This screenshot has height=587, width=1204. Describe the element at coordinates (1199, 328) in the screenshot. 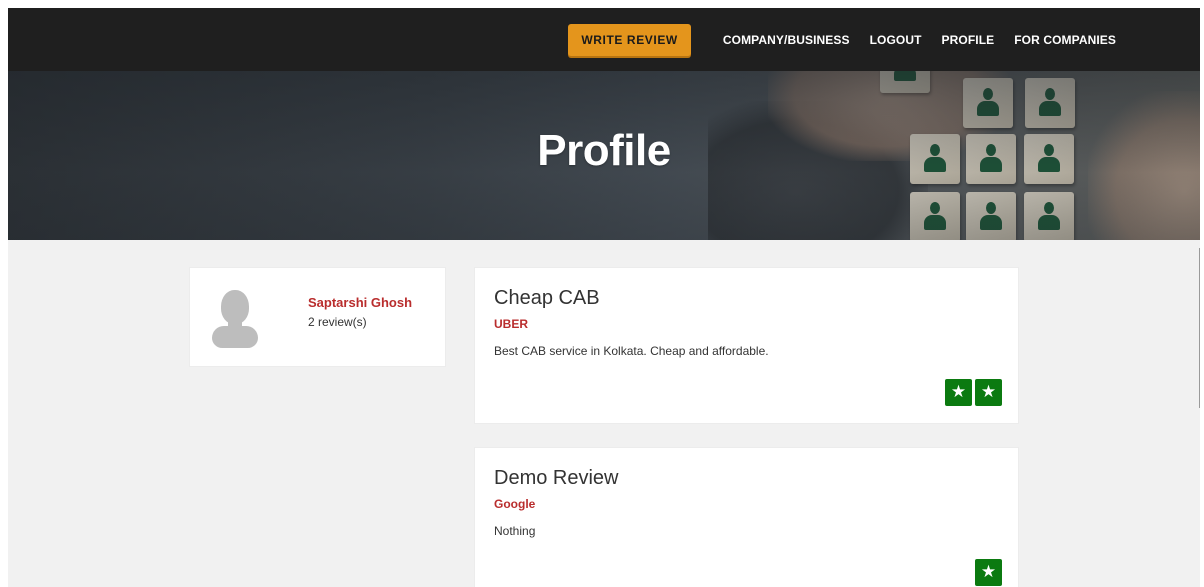

I see `scrollbar-edge` at that location.